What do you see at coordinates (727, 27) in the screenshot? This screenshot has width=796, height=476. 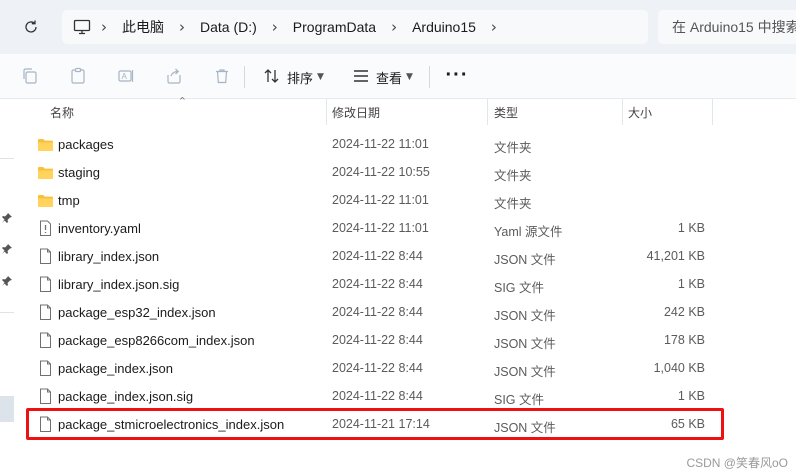 I see `search-input: 在 Arduino15 中搜索` at bounding box center [727, 27].